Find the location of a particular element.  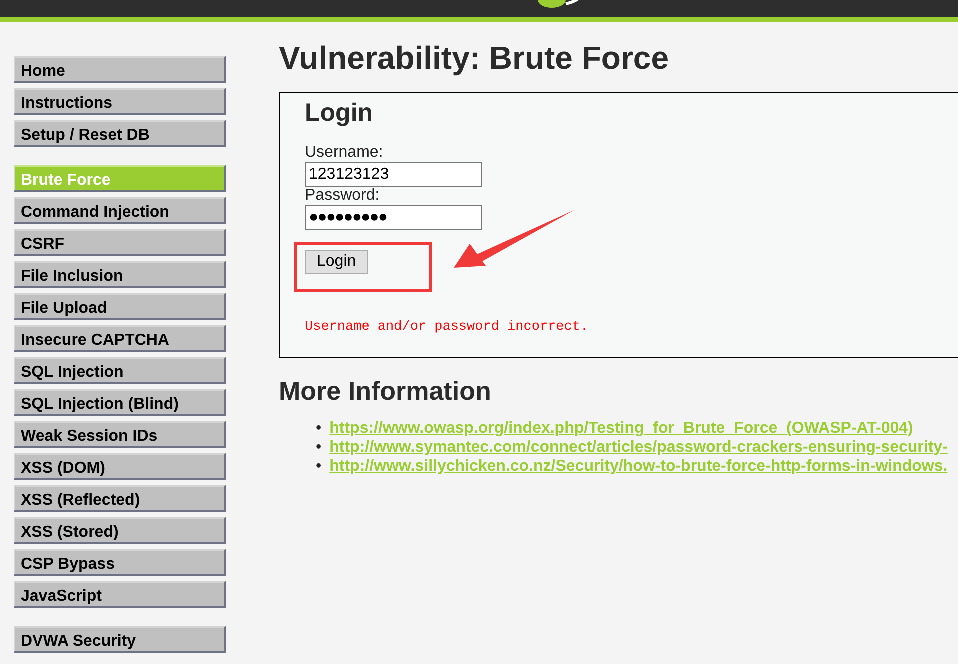

menu-item: Command Injection is located at coordinates (120, 210).